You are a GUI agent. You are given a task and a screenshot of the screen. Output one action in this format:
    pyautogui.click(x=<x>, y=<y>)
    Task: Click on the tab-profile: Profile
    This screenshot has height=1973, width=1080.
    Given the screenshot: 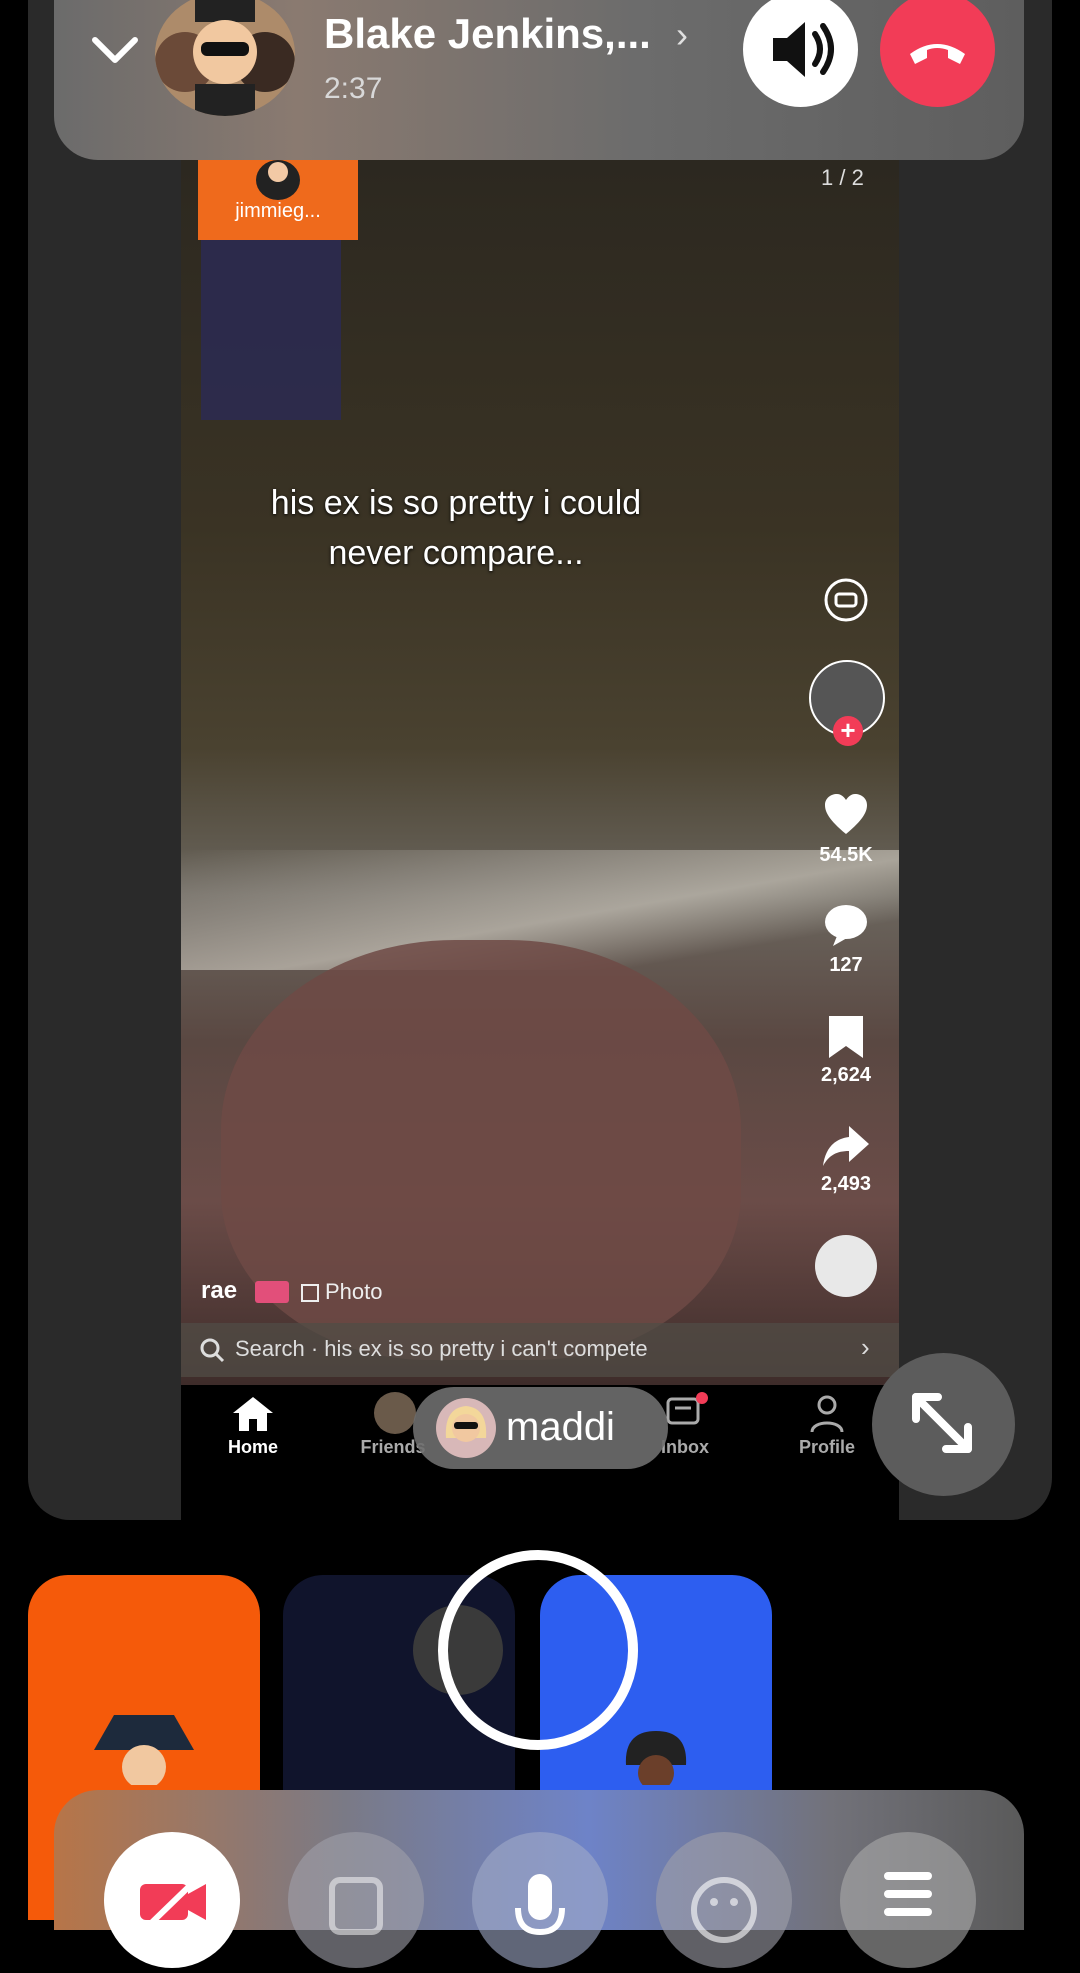 What is the action you would take?
    pyautogui.click(x=827, y=1447)
    